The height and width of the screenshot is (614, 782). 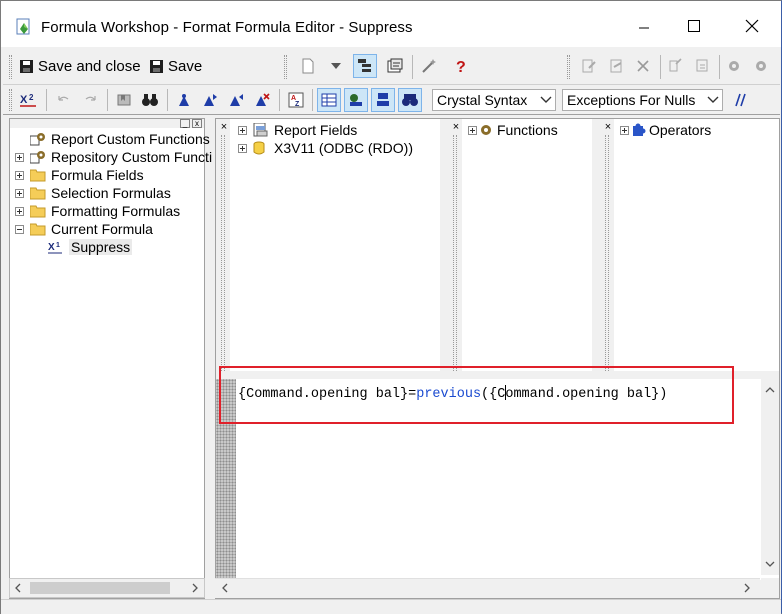 I want to click on functions-item: Functions, so click(x=513, y=130).